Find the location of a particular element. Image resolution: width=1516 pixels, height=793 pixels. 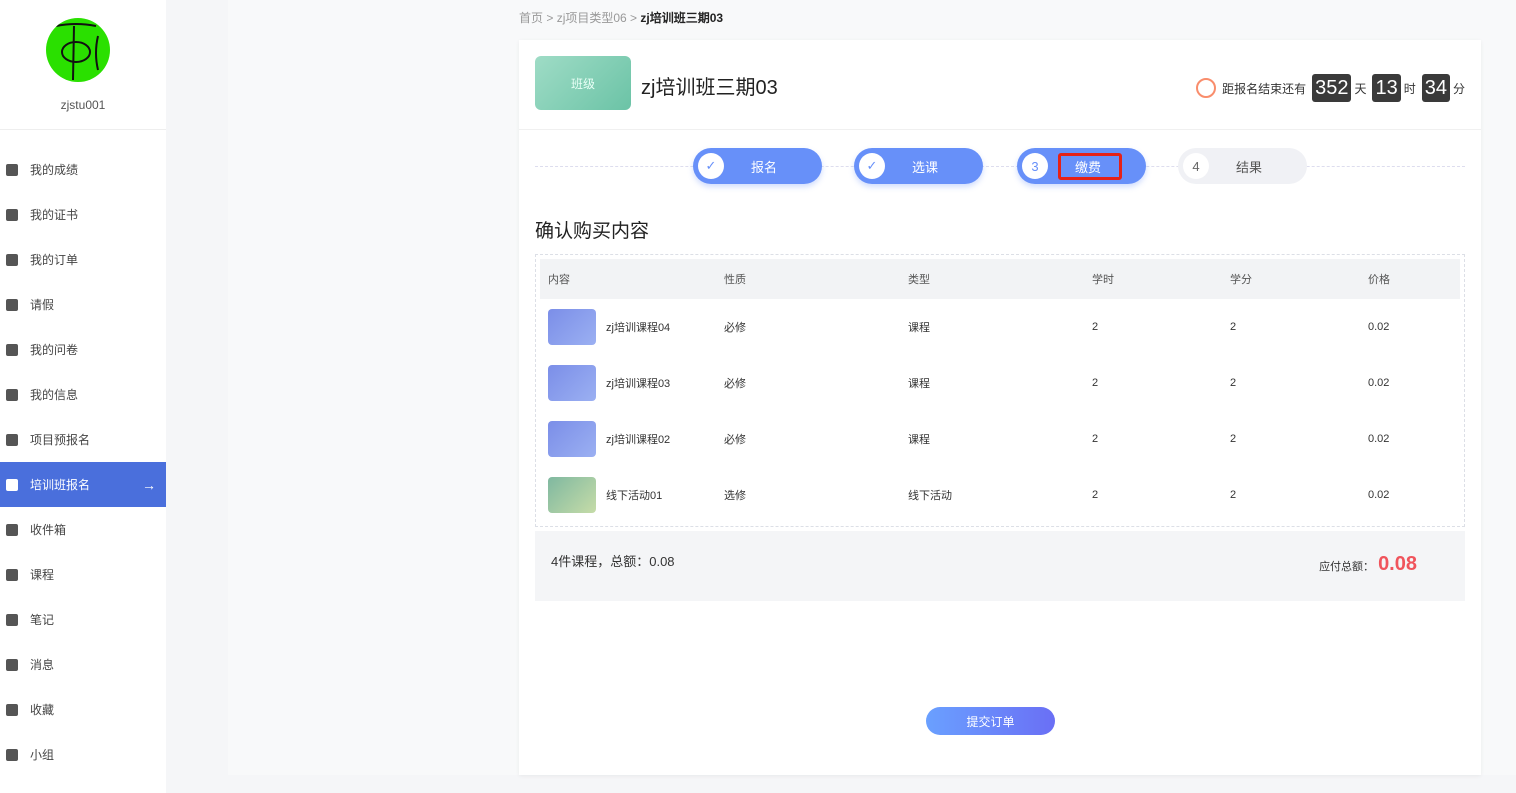

sidebar-item: 我的信息 is located at coordinates (83, 394).